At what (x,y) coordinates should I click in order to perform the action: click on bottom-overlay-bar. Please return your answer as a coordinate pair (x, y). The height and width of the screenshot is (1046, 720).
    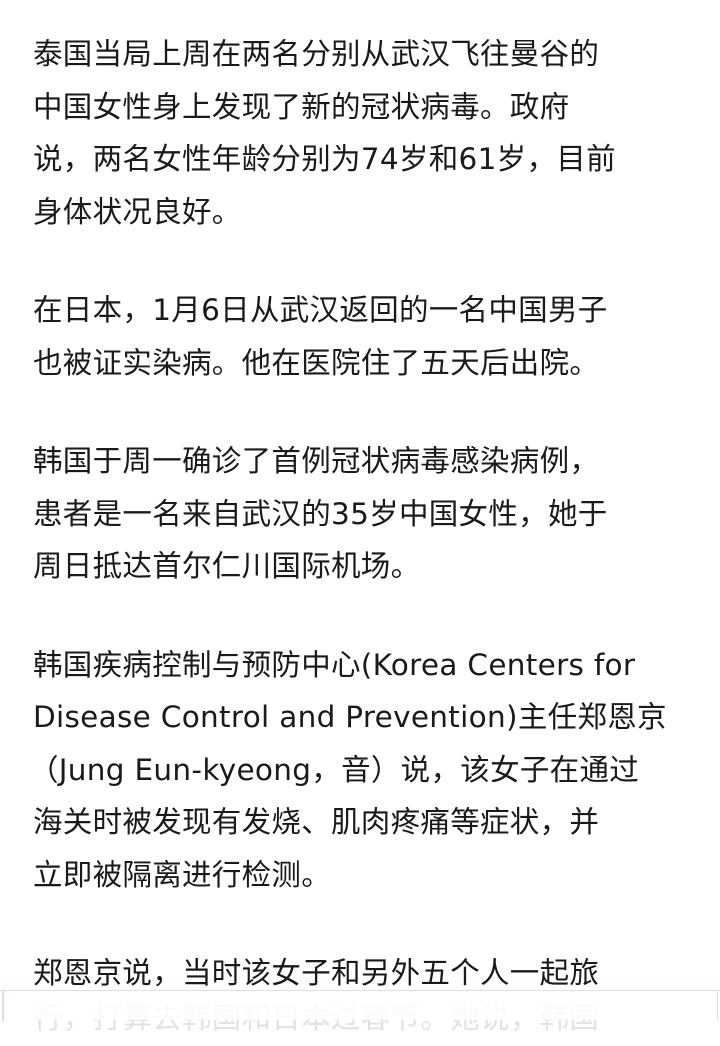
    Looking at the image, I should click on (360, 1005).